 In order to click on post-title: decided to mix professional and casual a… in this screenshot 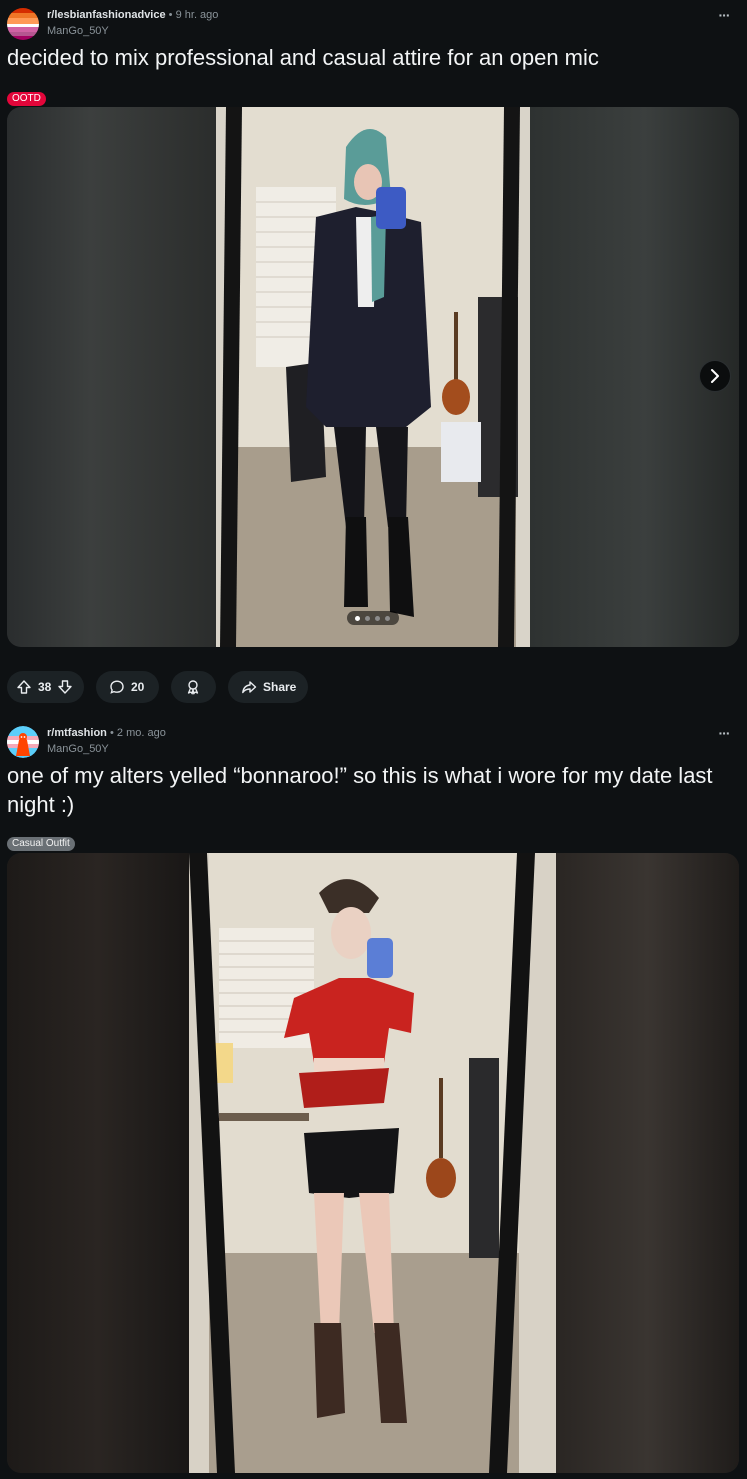, I will do `click(367, 57)`.